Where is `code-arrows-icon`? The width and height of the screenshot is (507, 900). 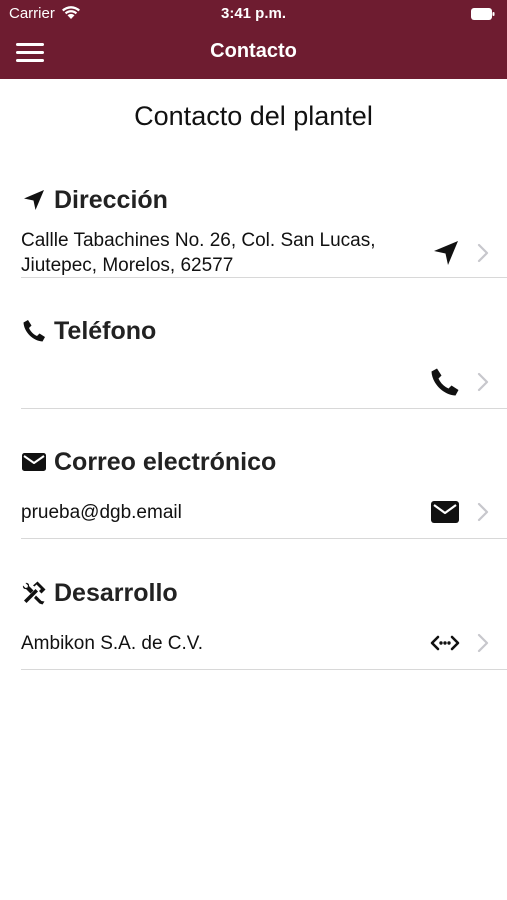
code-arrows-icon is located at coordinates (445, 643).